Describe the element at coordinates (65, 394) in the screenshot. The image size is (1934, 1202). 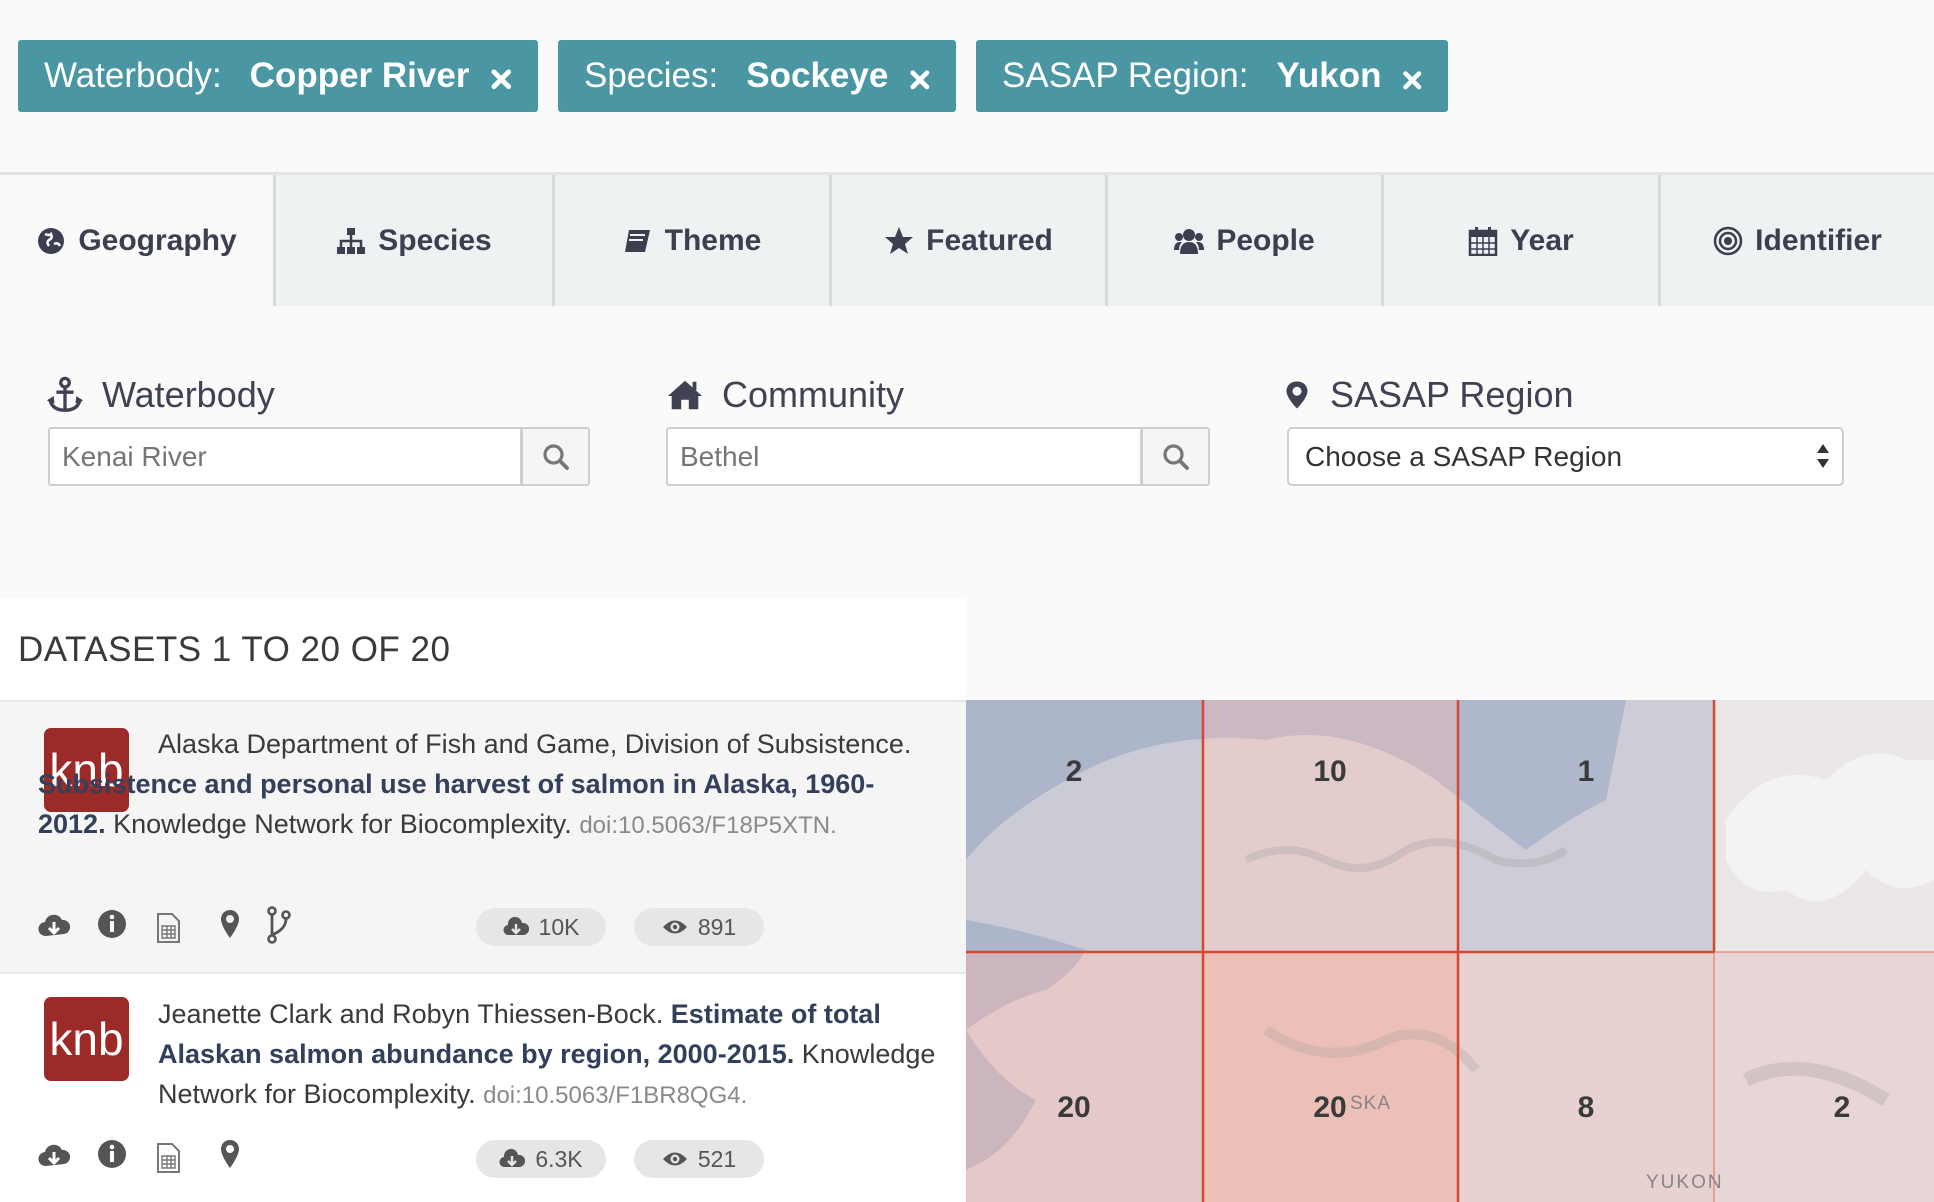
I see `anchor-icon` at that location.